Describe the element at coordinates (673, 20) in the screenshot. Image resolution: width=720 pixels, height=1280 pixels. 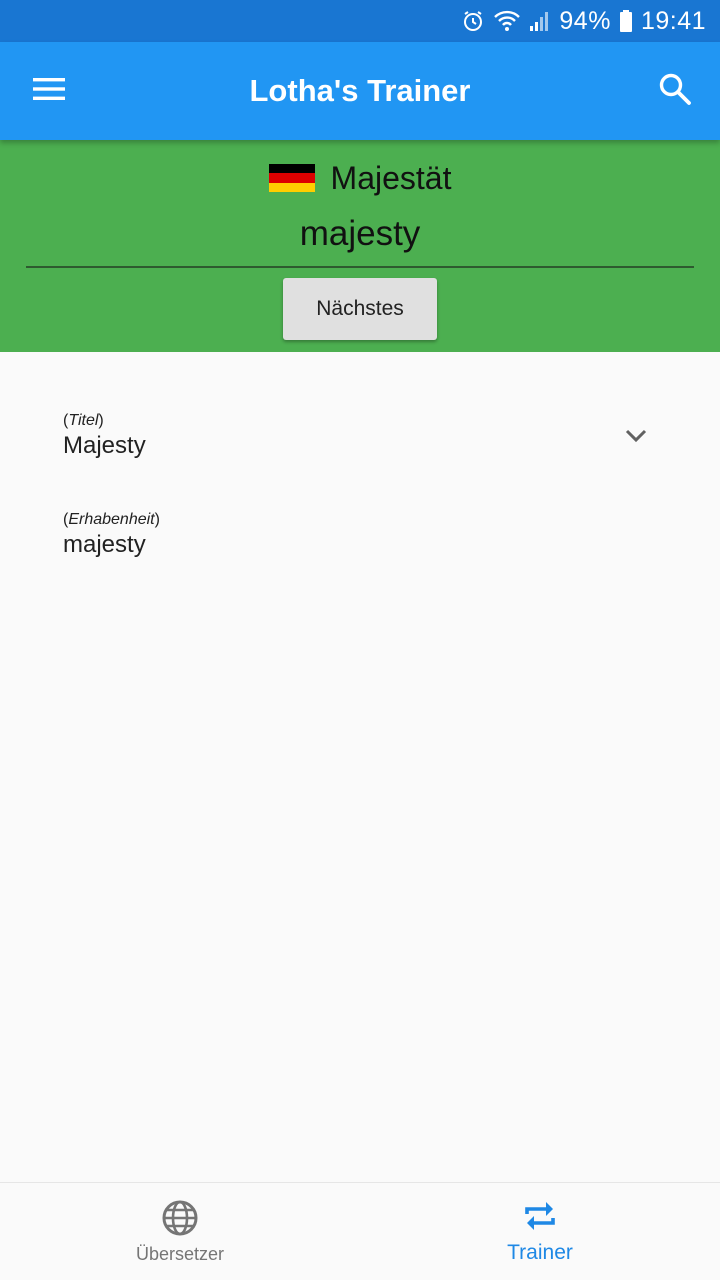
I see `clock: 19:41` at that location.